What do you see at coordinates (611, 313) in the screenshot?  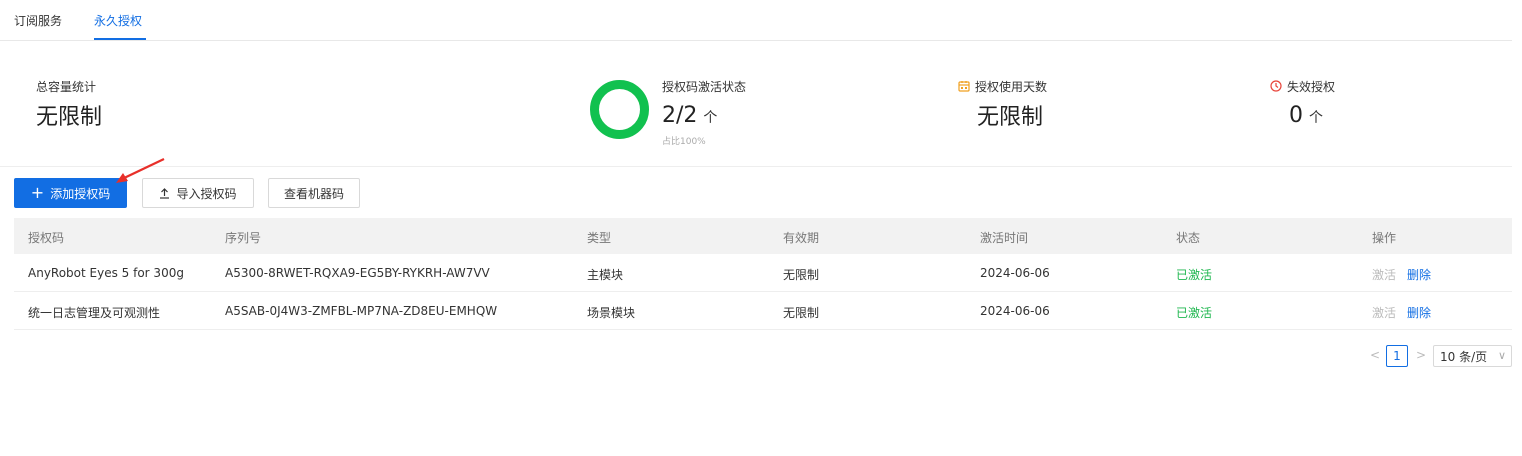 I see `type-cell: 场景模块` at bounding box center [611, 313].